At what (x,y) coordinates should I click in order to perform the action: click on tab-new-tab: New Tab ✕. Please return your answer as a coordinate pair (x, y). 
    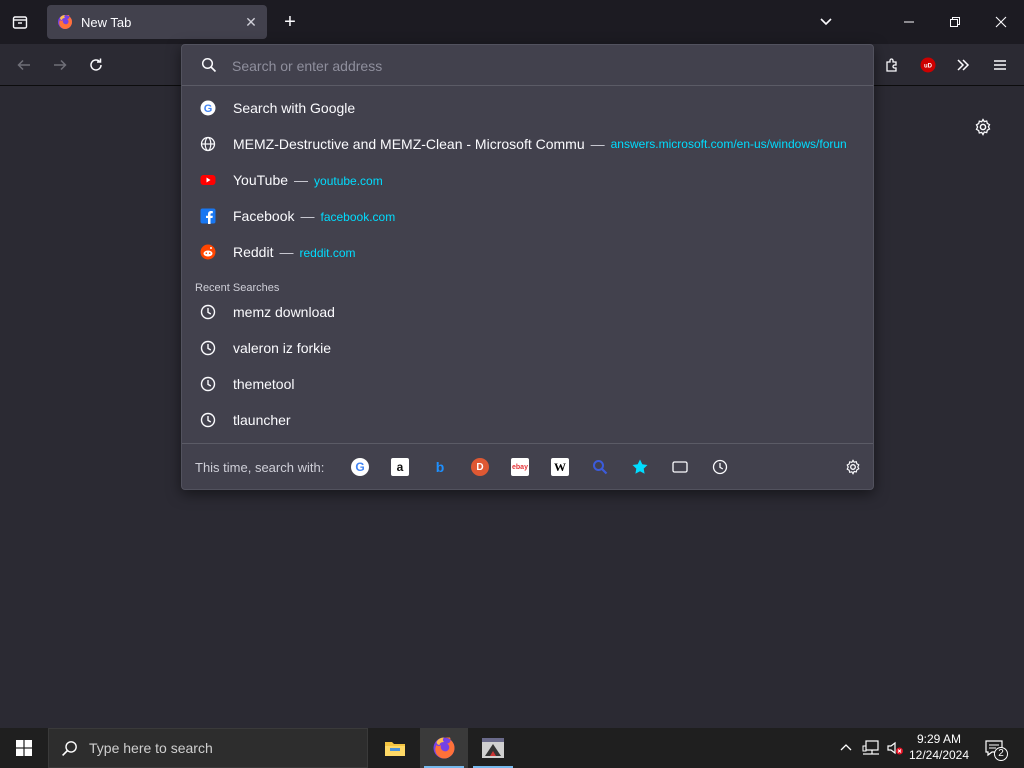
    Looking at the image, I should click on (157, 22).